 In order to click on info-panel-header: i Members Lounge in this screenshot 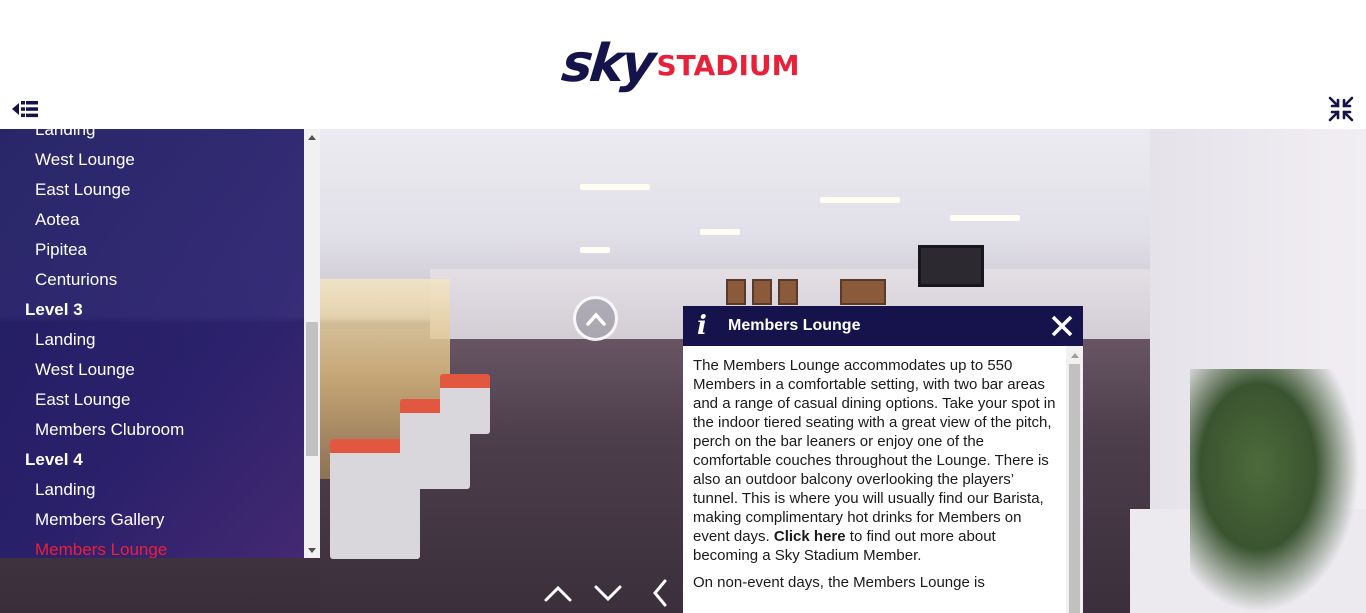, I will do `click(883, 326)`.